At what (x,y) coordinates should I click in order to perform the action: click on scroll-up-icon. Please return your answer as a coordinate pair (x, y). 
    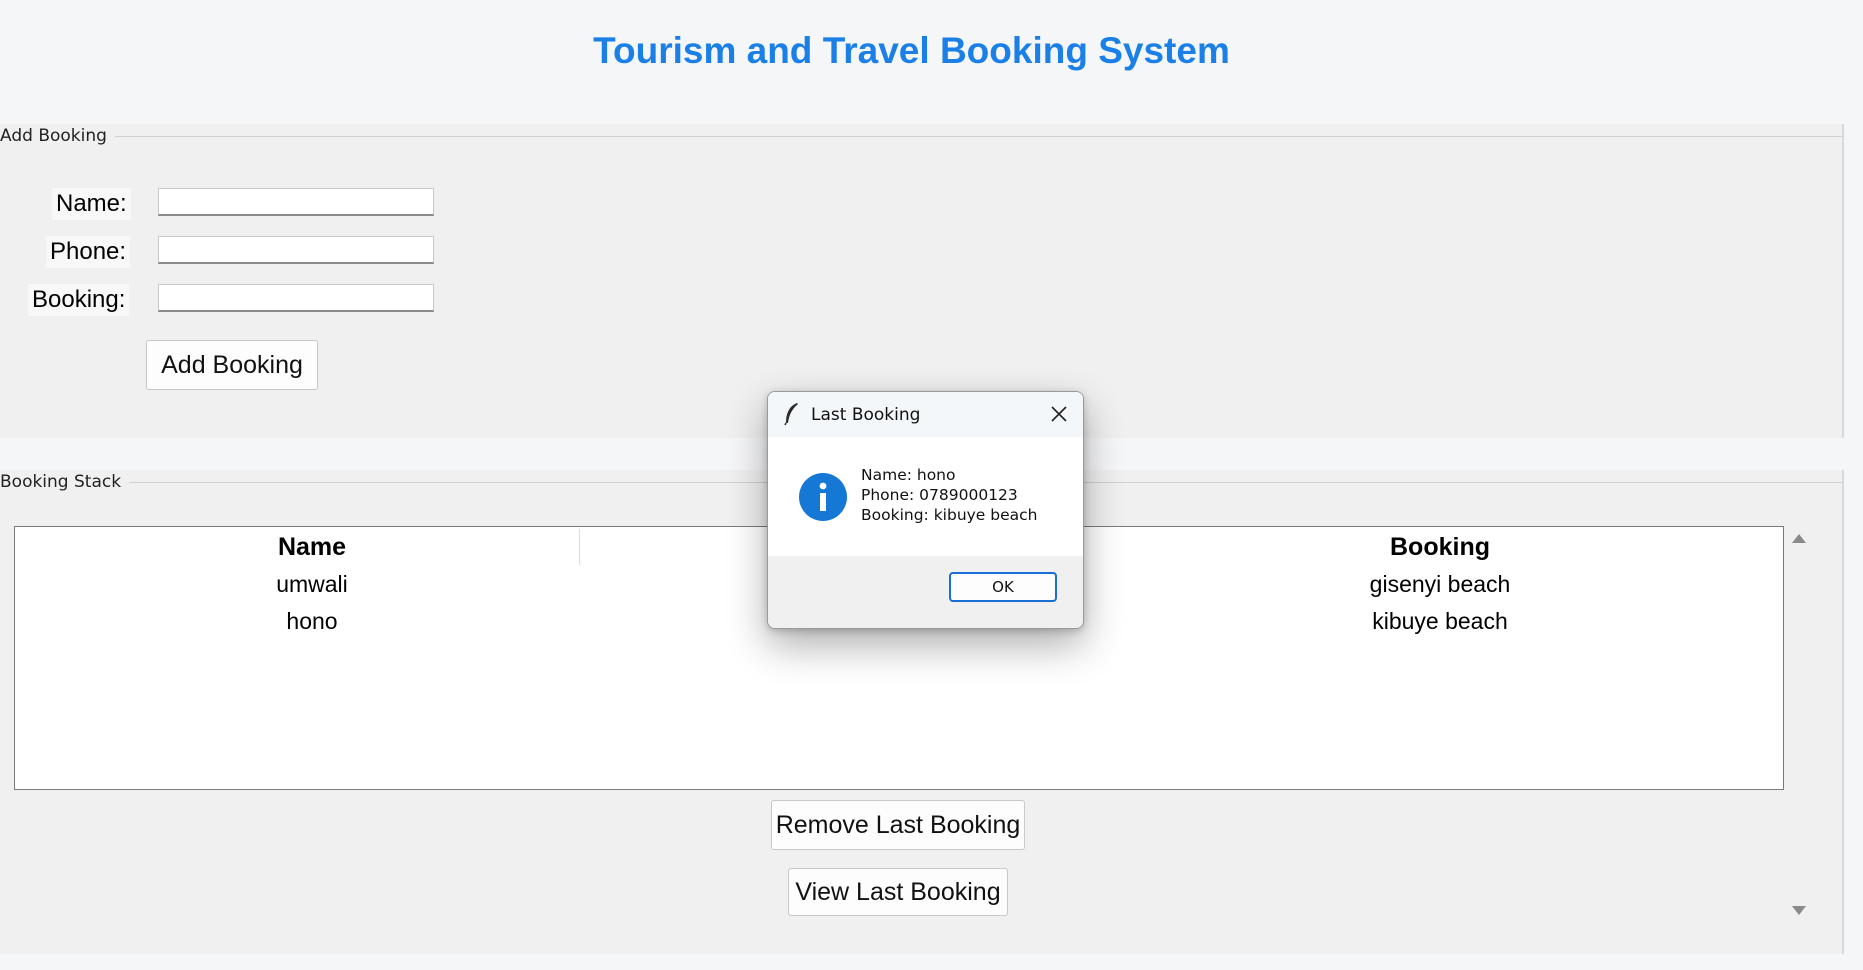
    Looking at the image, I should click on (1799, 538).